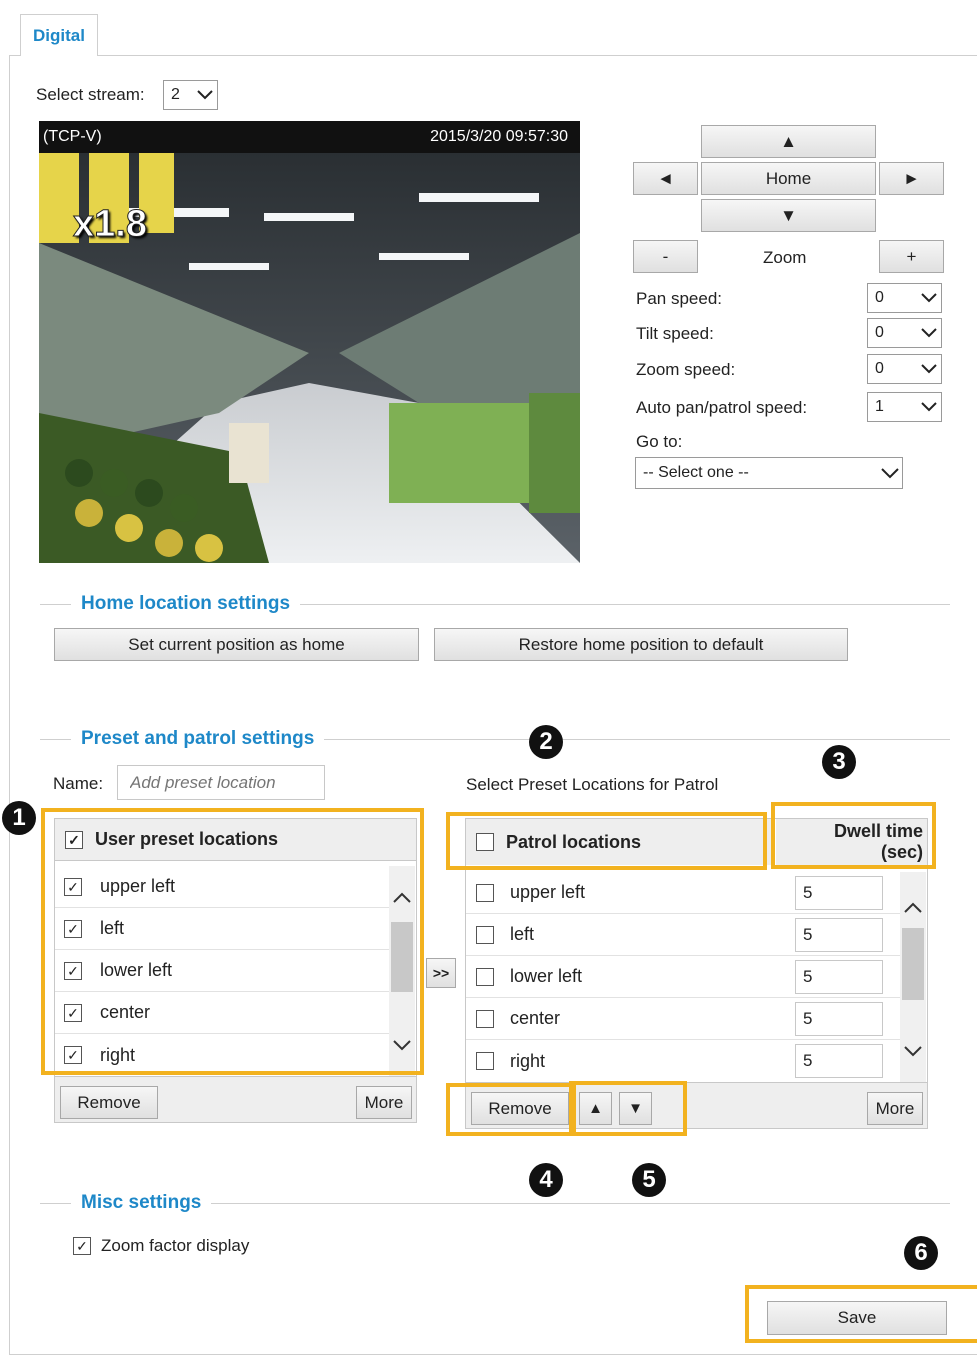 The height and width of the screenshot is (1355, 977). I want to click on video-protocol-label: (TCP-V), so click(72, 136).